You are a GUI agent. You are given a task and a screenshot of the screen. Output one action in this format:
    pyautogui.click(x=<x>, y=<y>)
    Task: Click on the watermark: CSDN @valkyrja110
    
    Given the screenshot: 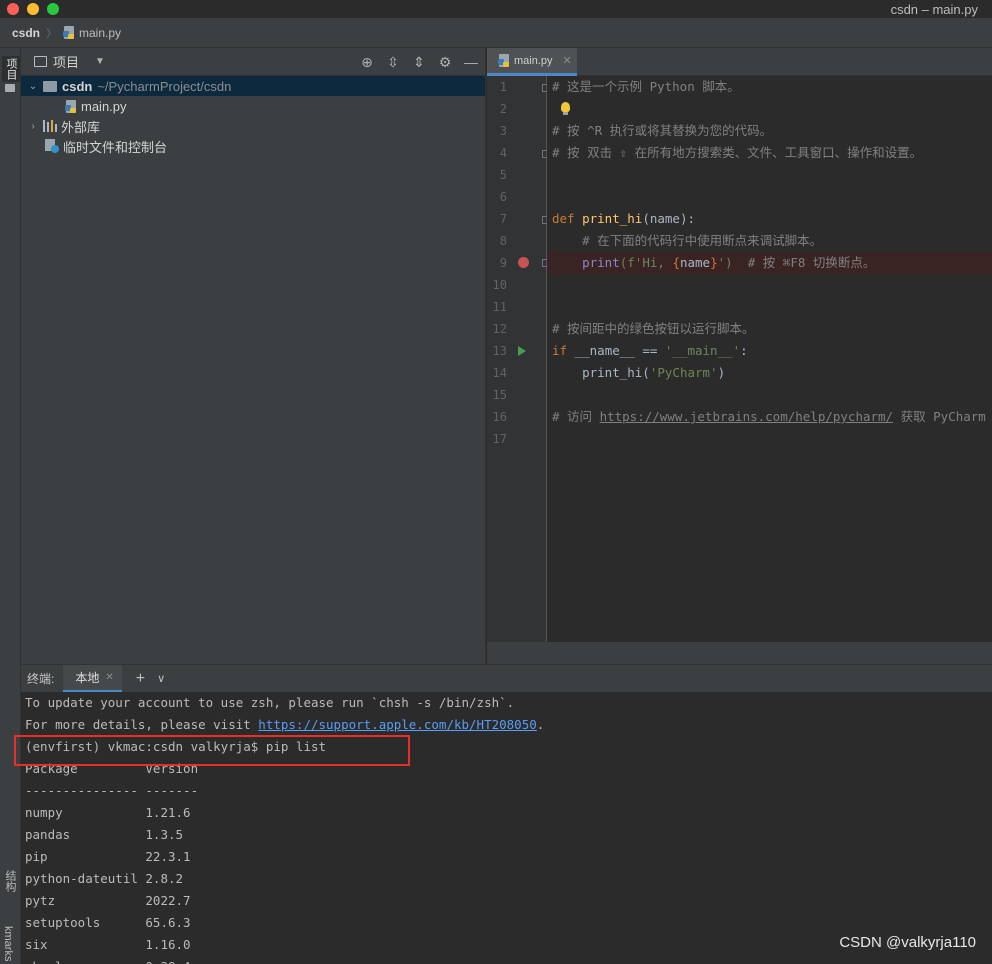 What is the action you would take?
    pyautogui.click(x=907, y=942)
    